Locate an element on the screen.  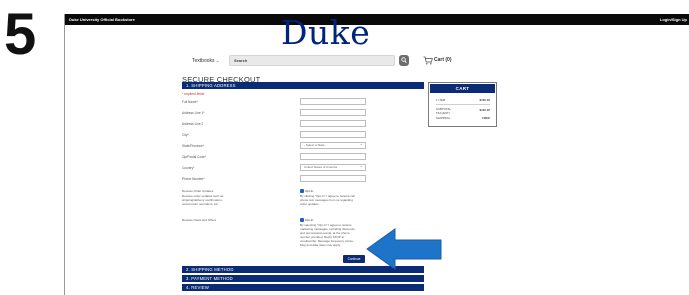
city-label: City* is located at coordinates (185, 135).